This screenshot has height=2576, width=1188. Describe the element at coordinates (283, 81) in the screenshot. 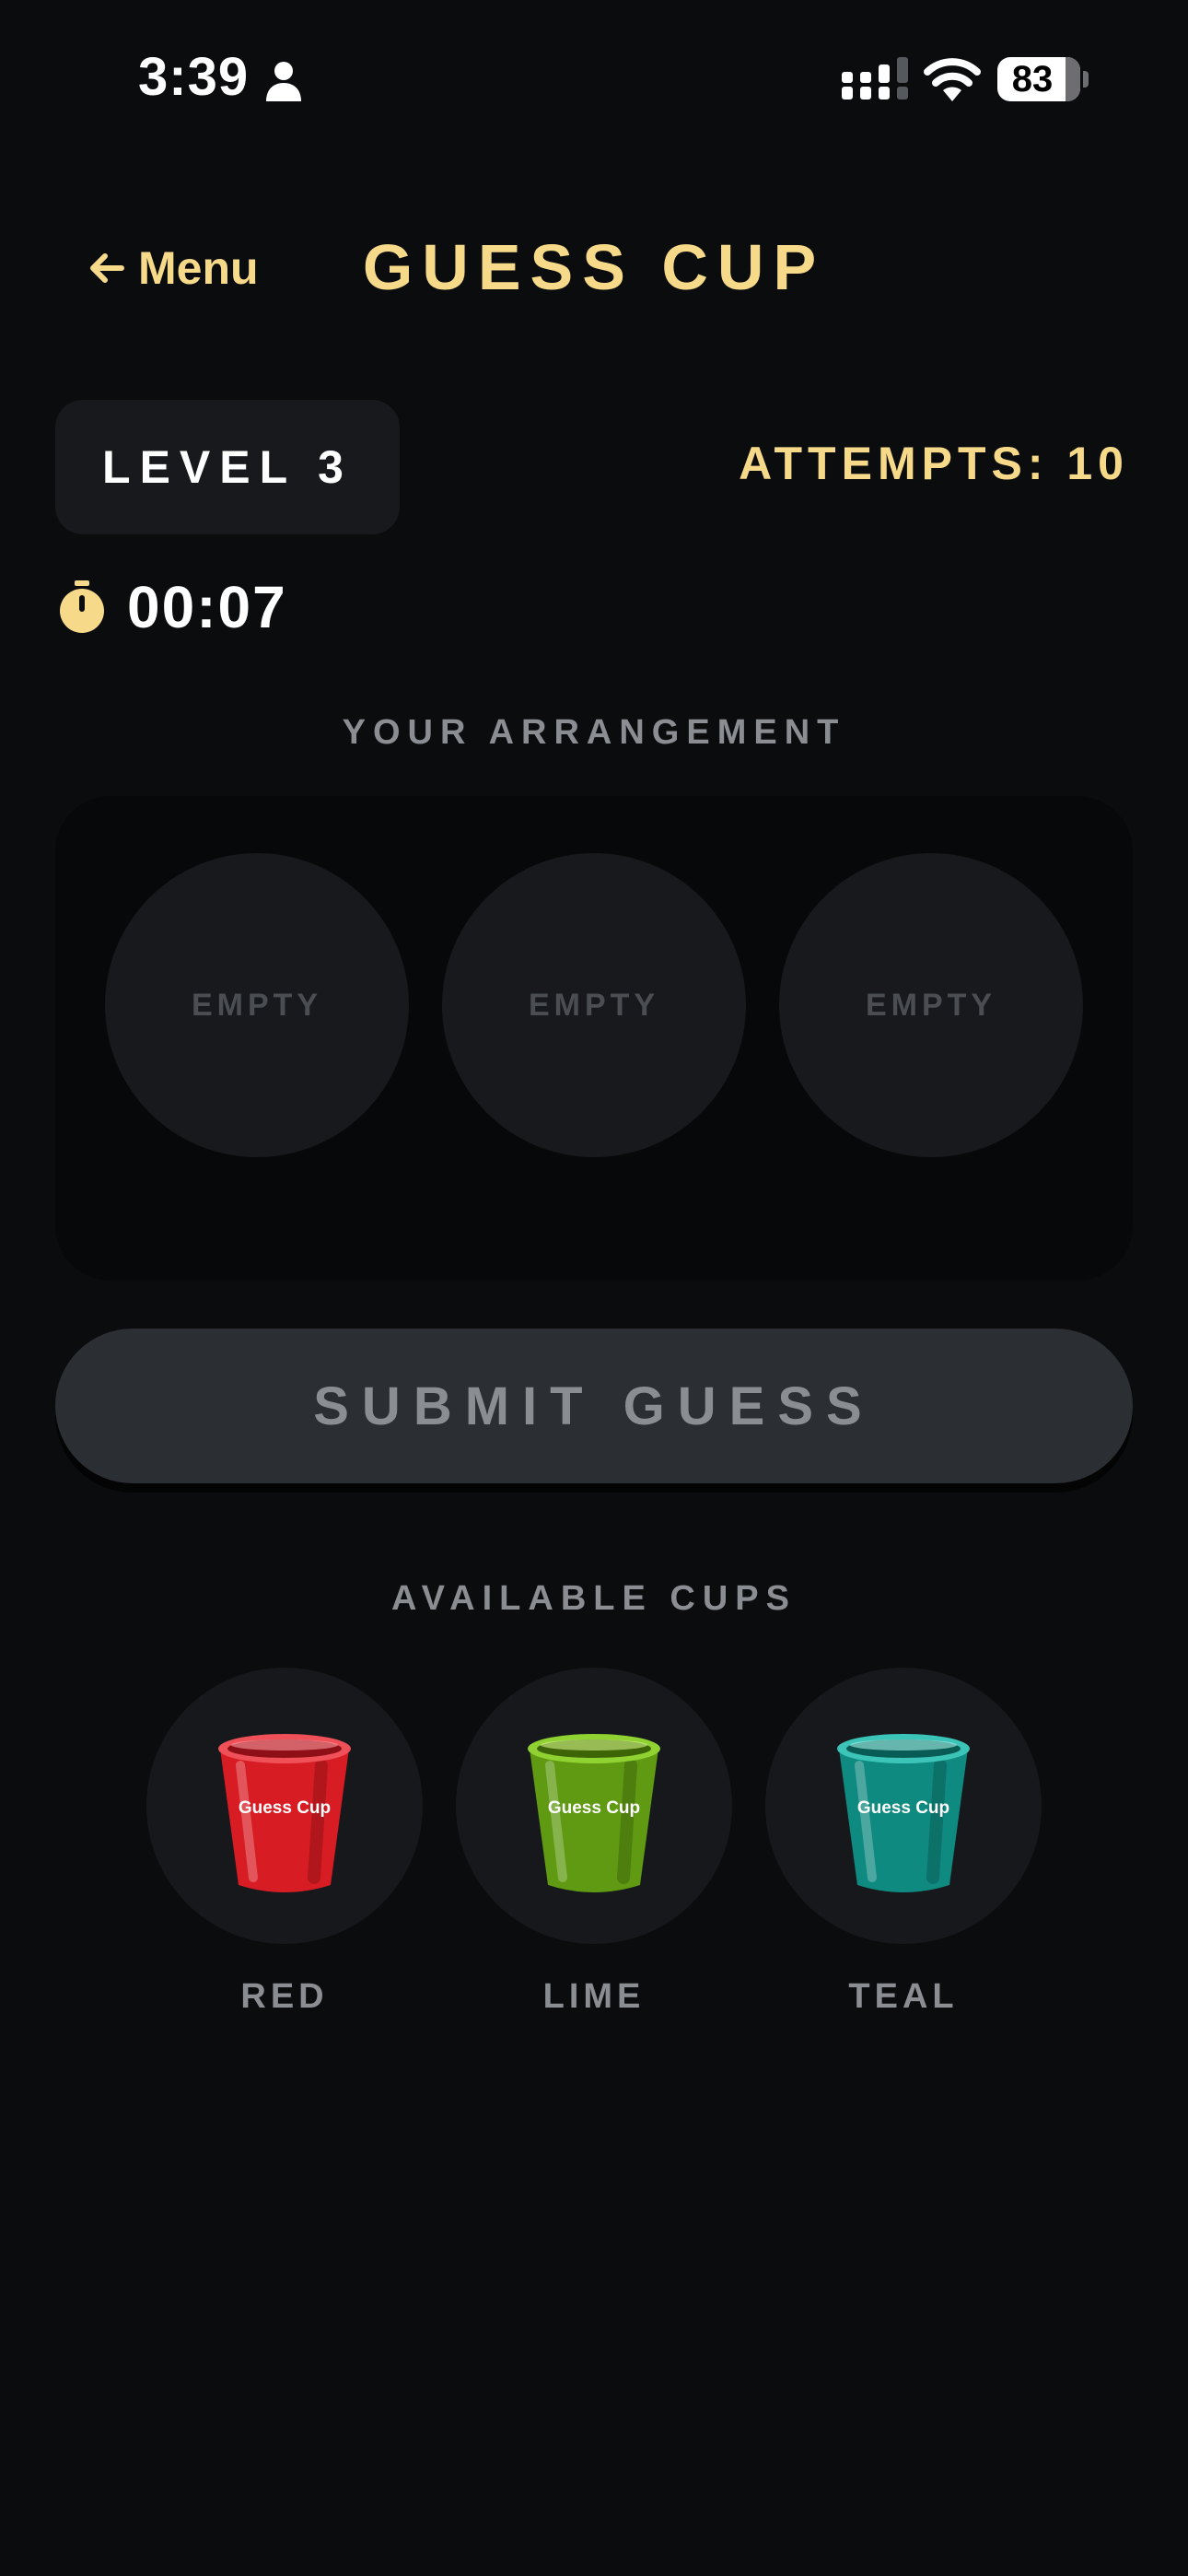

I see `person-icon` at that location.